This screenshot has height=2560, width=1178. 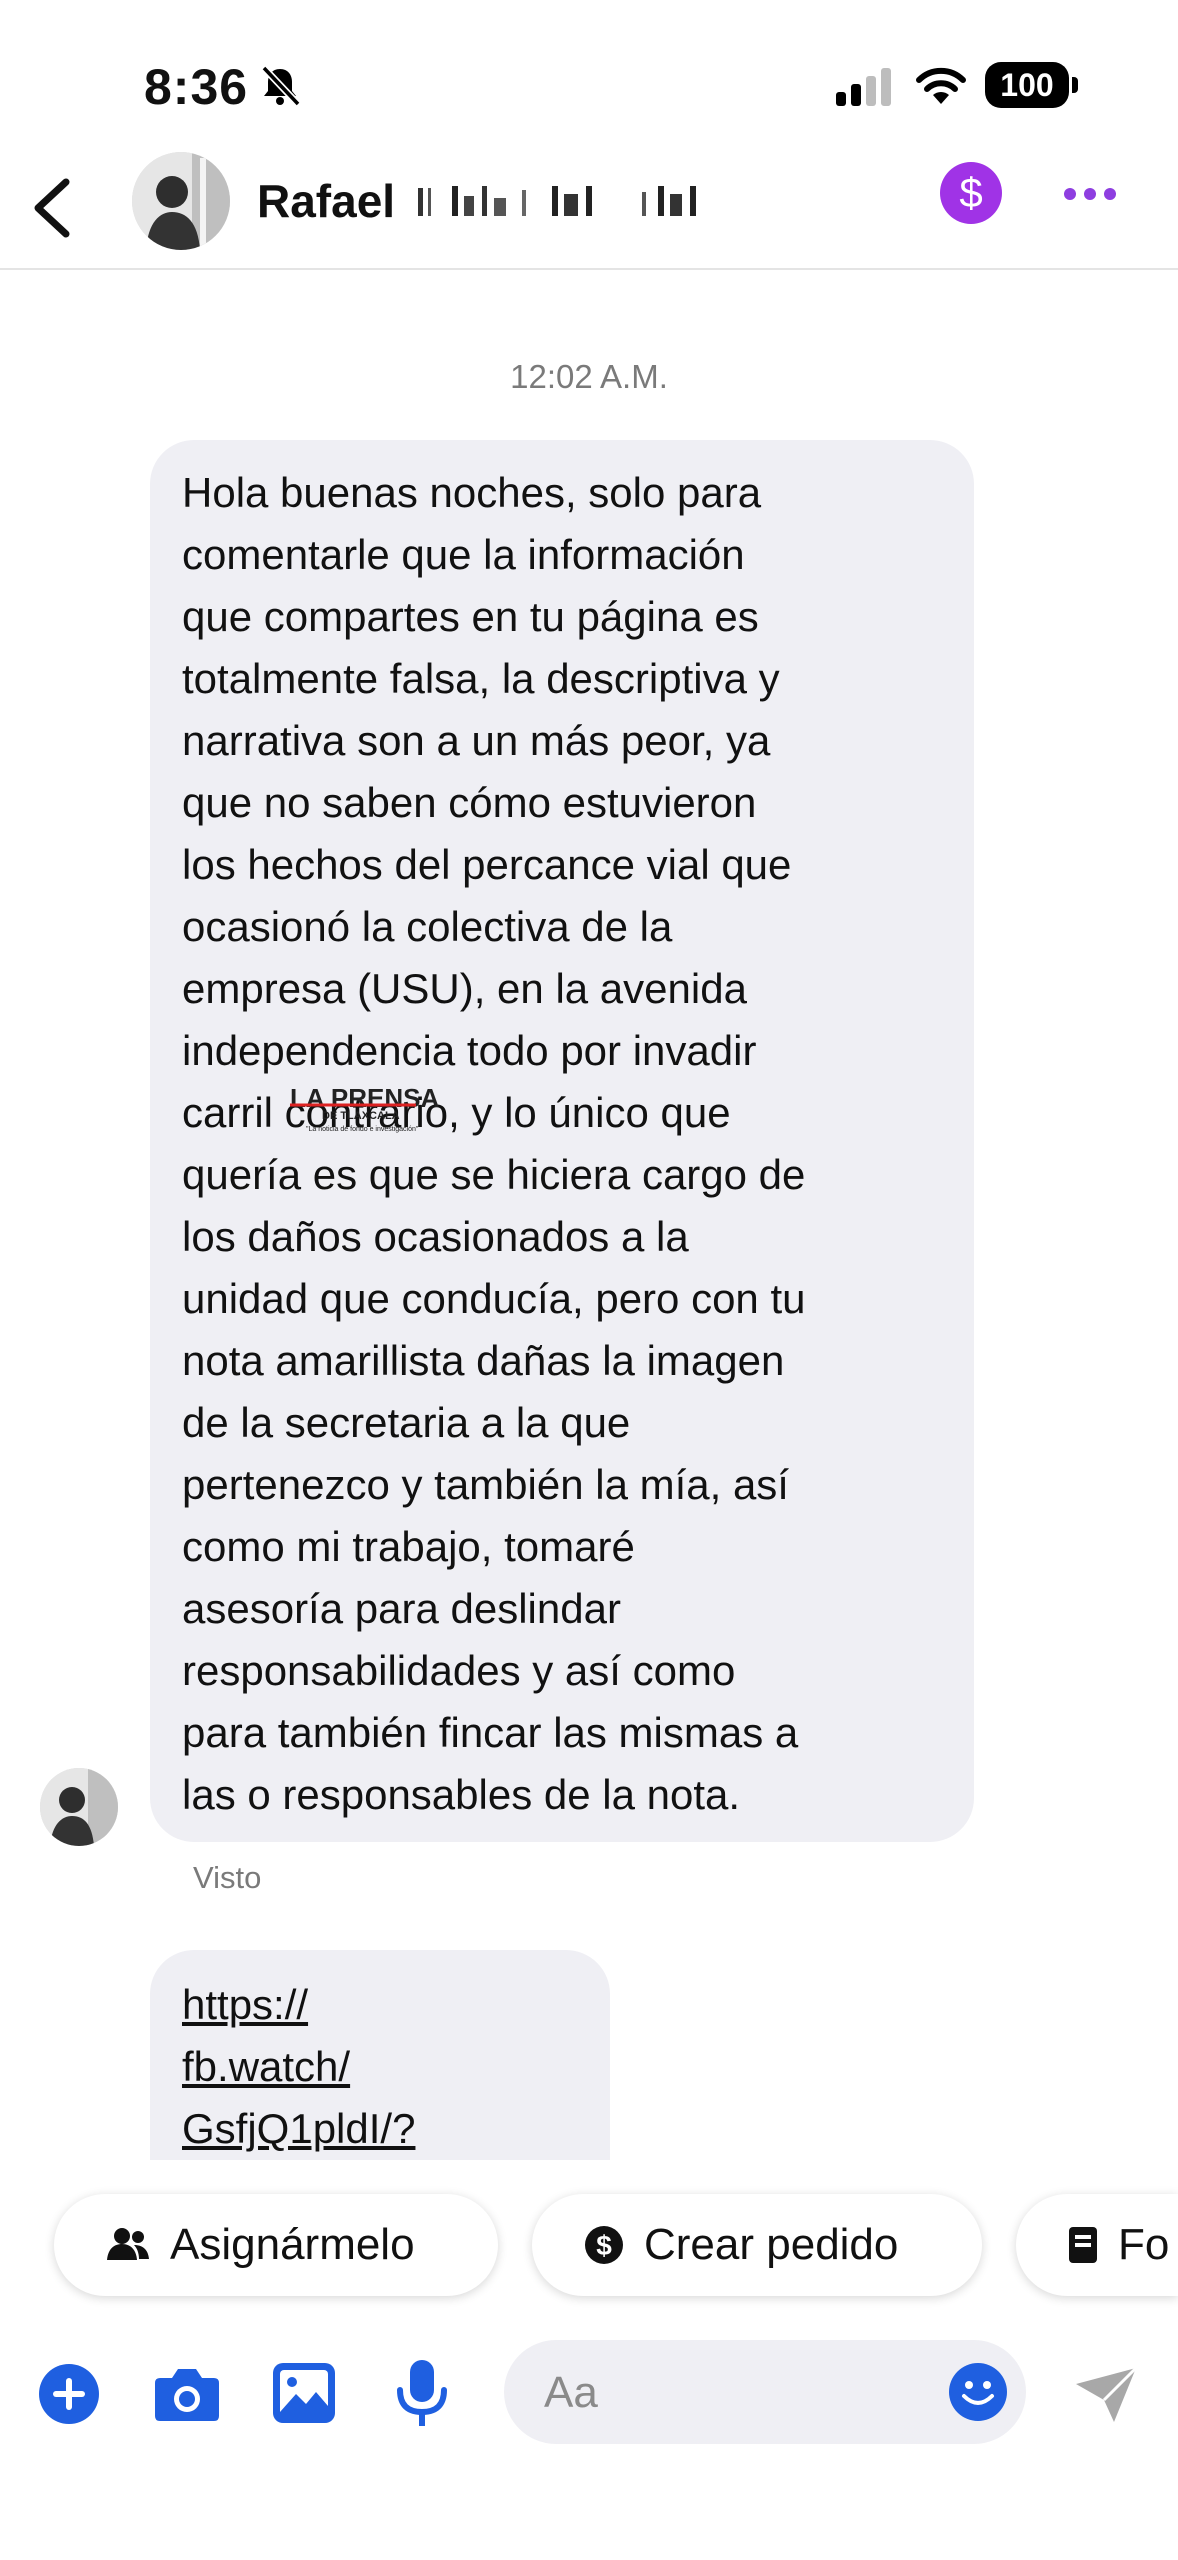 I want to click on dollar-circle-icon: $, so click(x=604, y=2245).